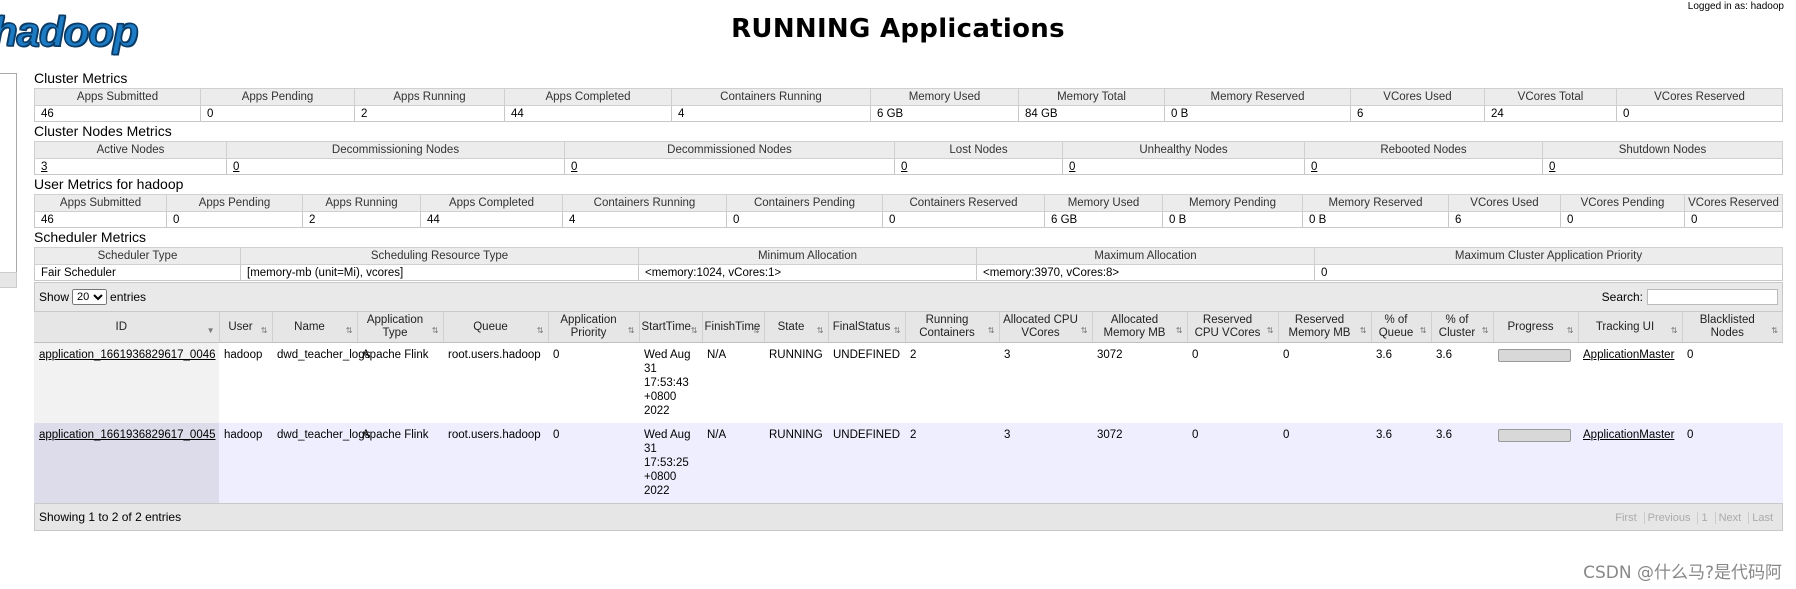 The width and height of the screenshot is (1796, 589). What do you see at coordinates (796, 327) in the screenshot?
I see `column-header-state: State ⇅` at bounding box center [796, 327].